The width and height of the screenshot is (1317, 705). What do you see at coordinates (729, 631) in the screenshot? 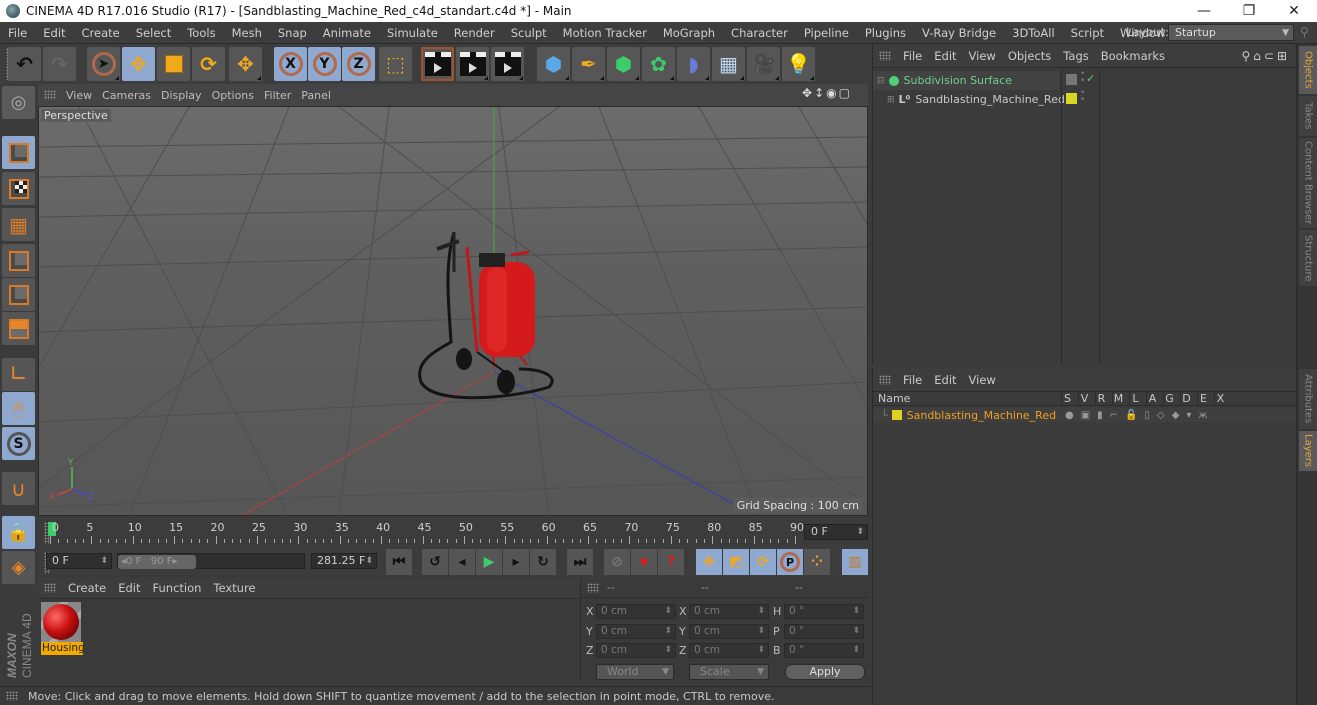
I see `size-y-field: 0 cm ⬍` at bounding box center [729, 631].